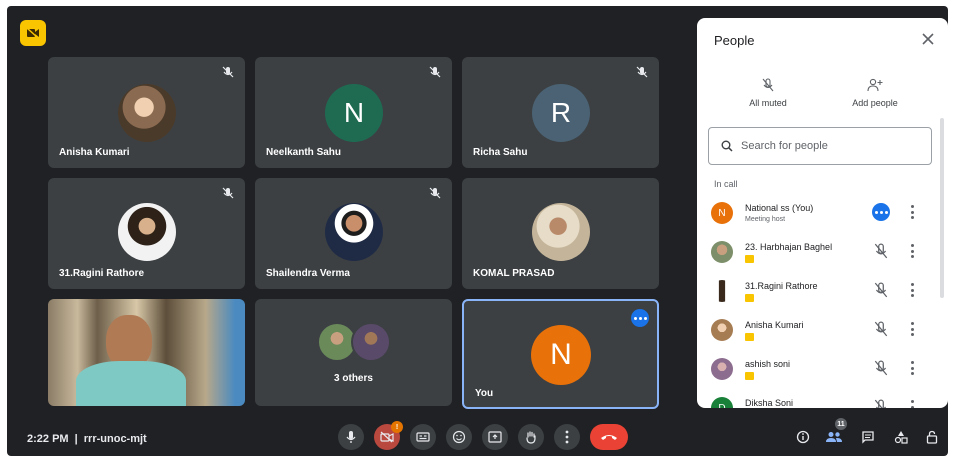  What do you see at coordinates (727, 146) in the screenshot?
I see `search-icon` at bounding box center [727, 146].